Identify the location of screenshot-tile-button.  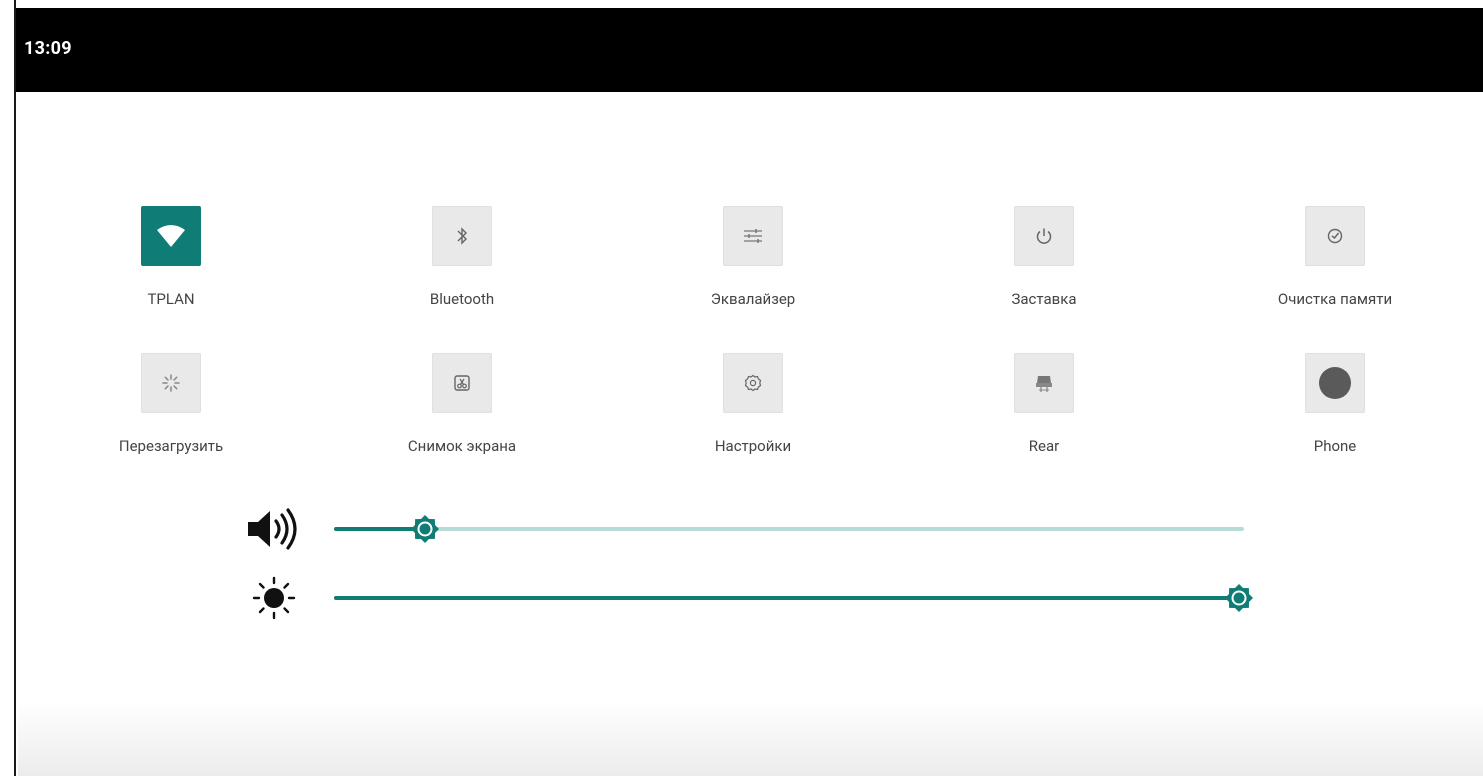
(462, 383).